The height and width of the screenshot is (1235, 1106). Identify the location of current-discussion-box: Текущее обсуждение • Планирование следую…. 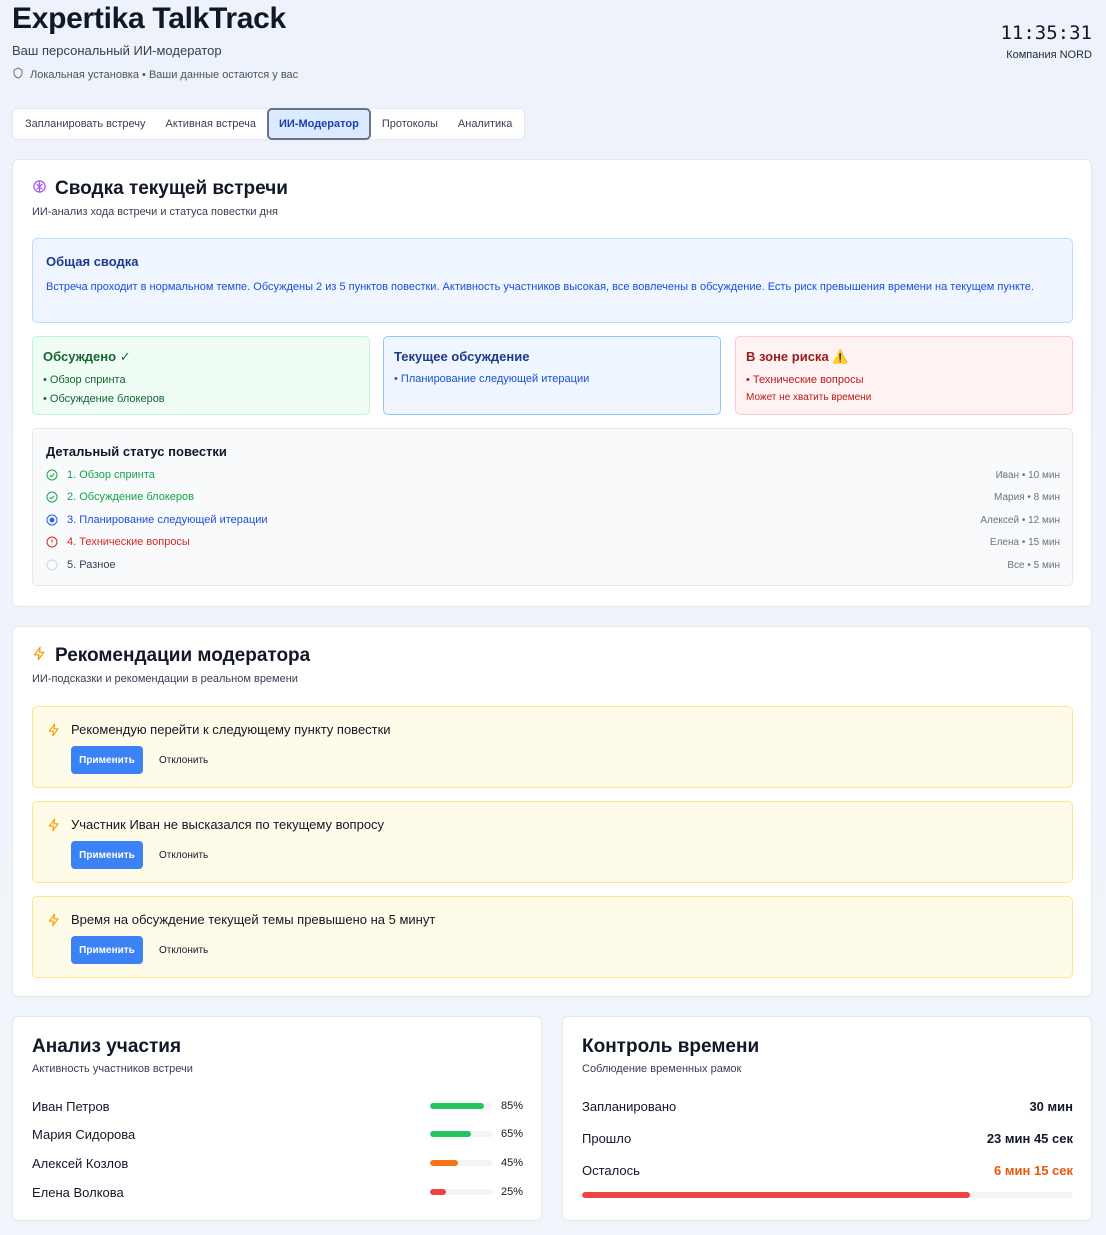
(552, 375).